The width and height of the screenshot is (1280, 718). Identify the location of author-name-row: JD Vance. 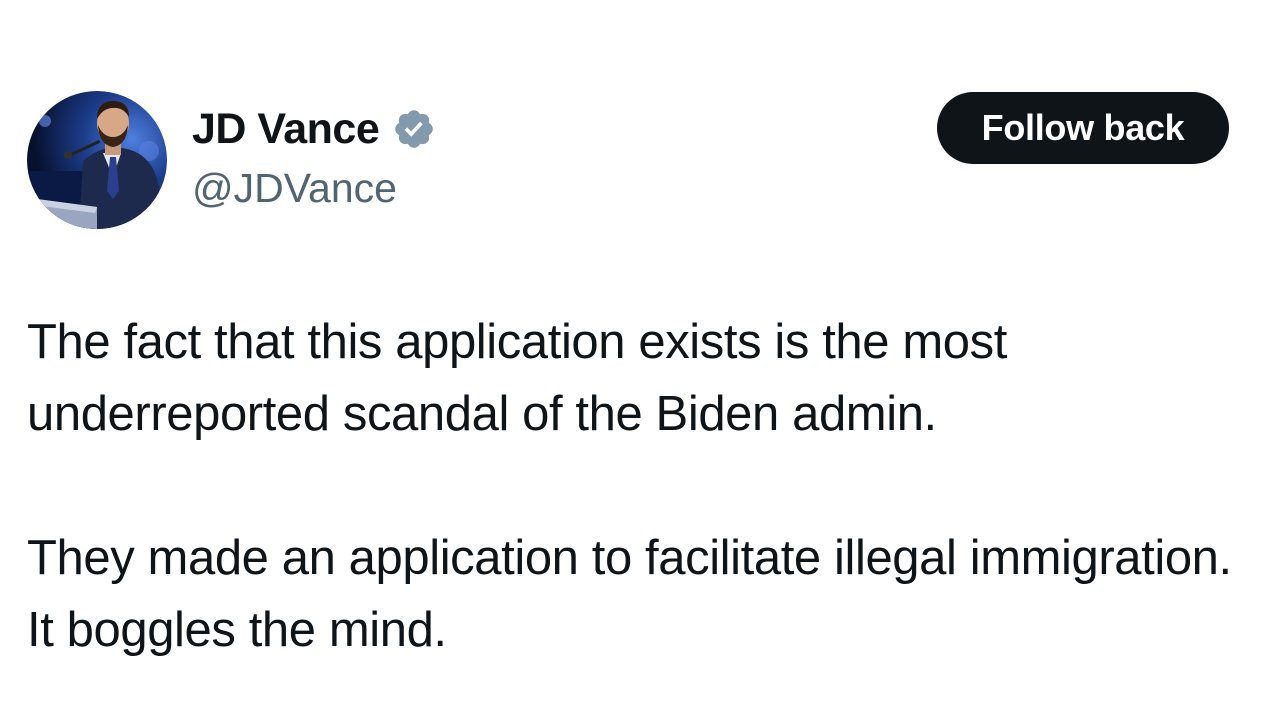
(314, 129).